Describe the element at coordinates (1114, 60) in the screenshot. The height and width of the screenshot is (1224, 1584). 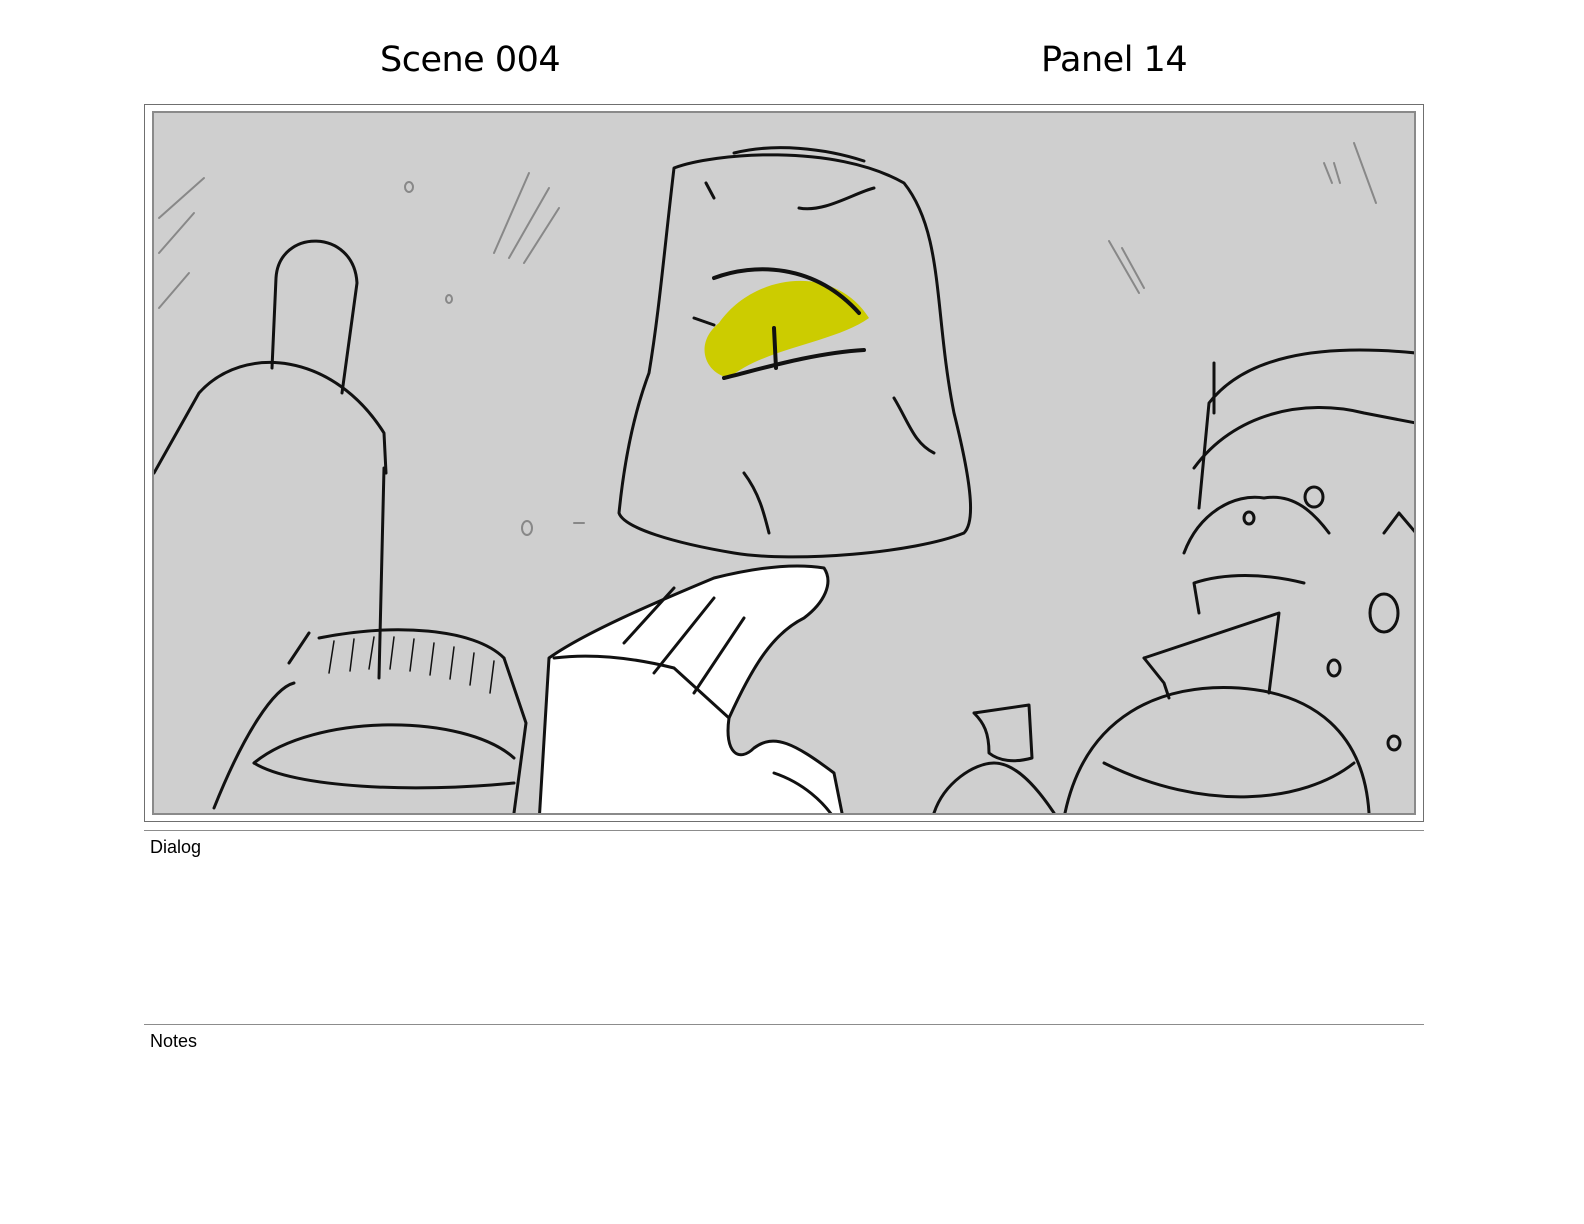
I see `panel-number: Panel 14` at that location.